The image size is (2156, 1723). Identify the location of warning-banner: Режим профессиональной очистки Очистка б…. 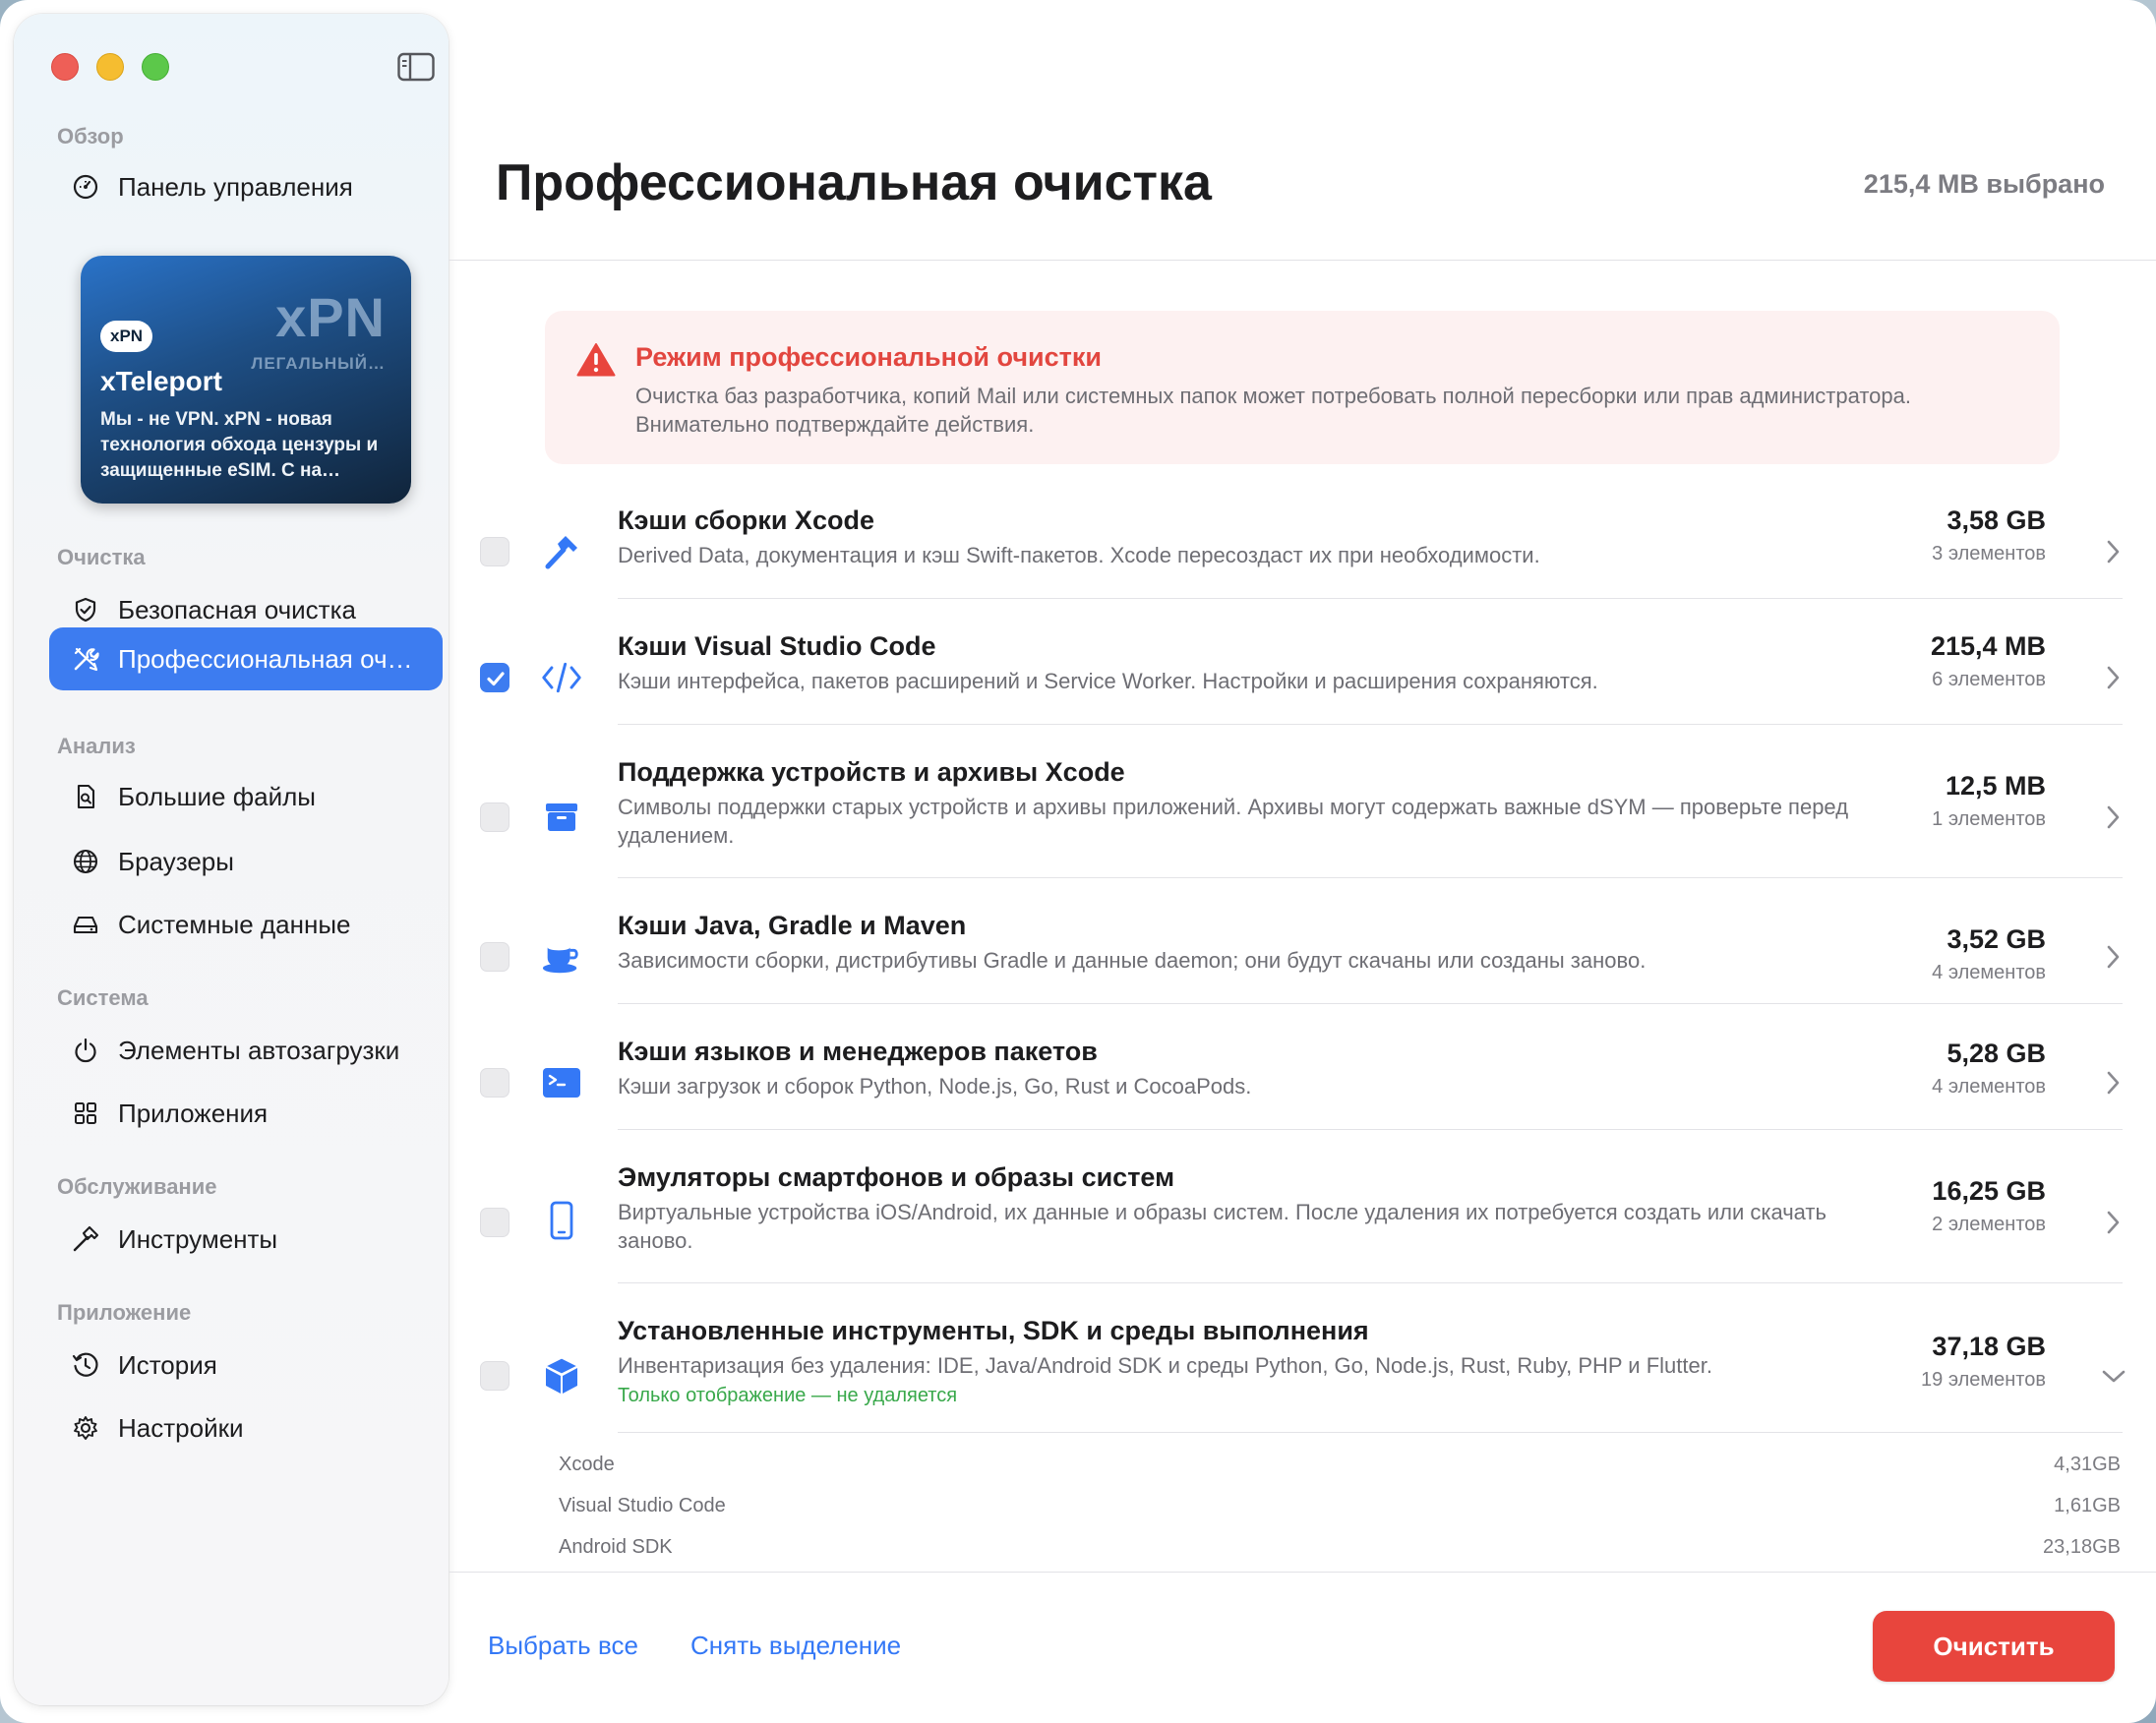
(1302, 387).